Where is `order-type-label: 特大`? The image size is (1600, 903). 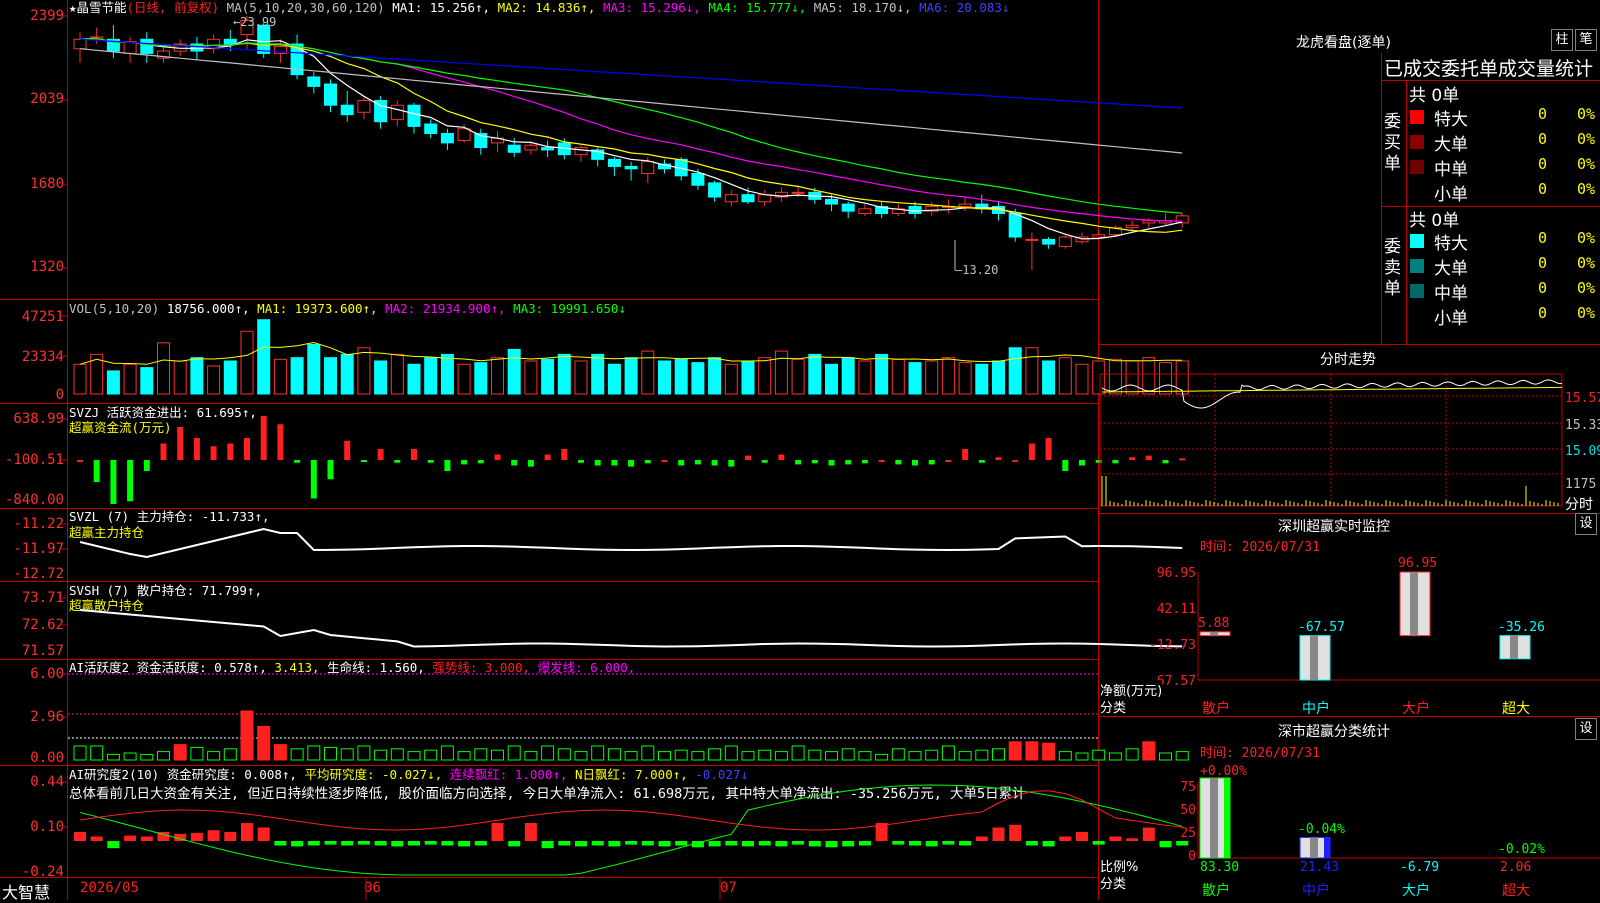 order-type-label: 特大 is located at coordinates (1451, 244).